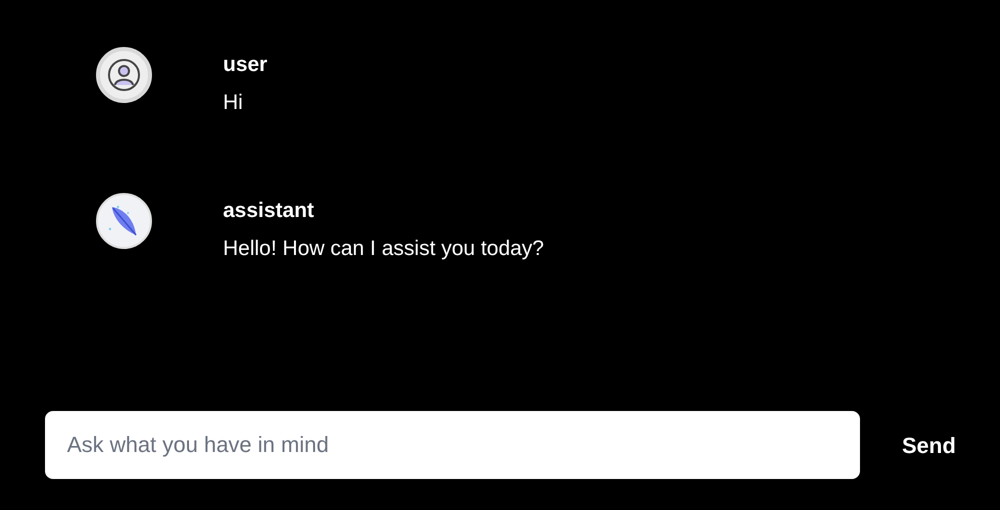 The width and height of the screenshot is (1000, 510). Describe the element at coordinates (245, 65) in the screenshot. I see `message-author: user` at that location.